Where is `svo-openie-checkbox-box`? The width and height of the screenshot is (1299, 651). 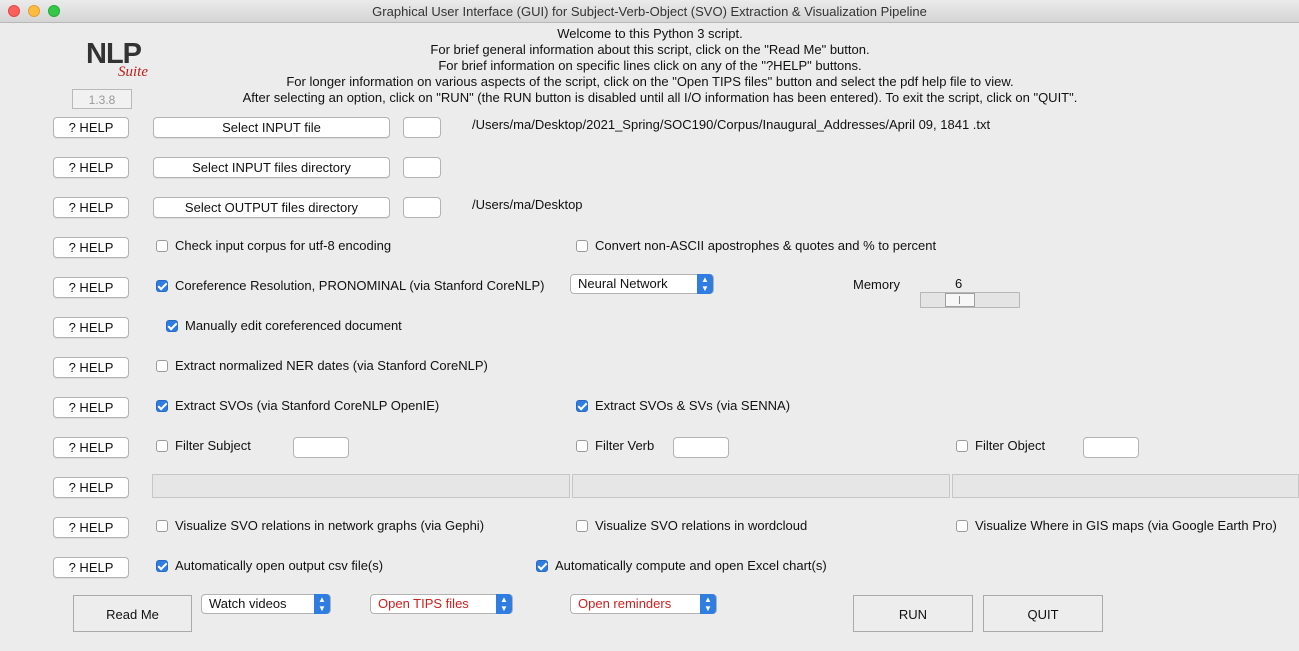
svo-openie-checkbox-box is located at coordinates (162, 405).